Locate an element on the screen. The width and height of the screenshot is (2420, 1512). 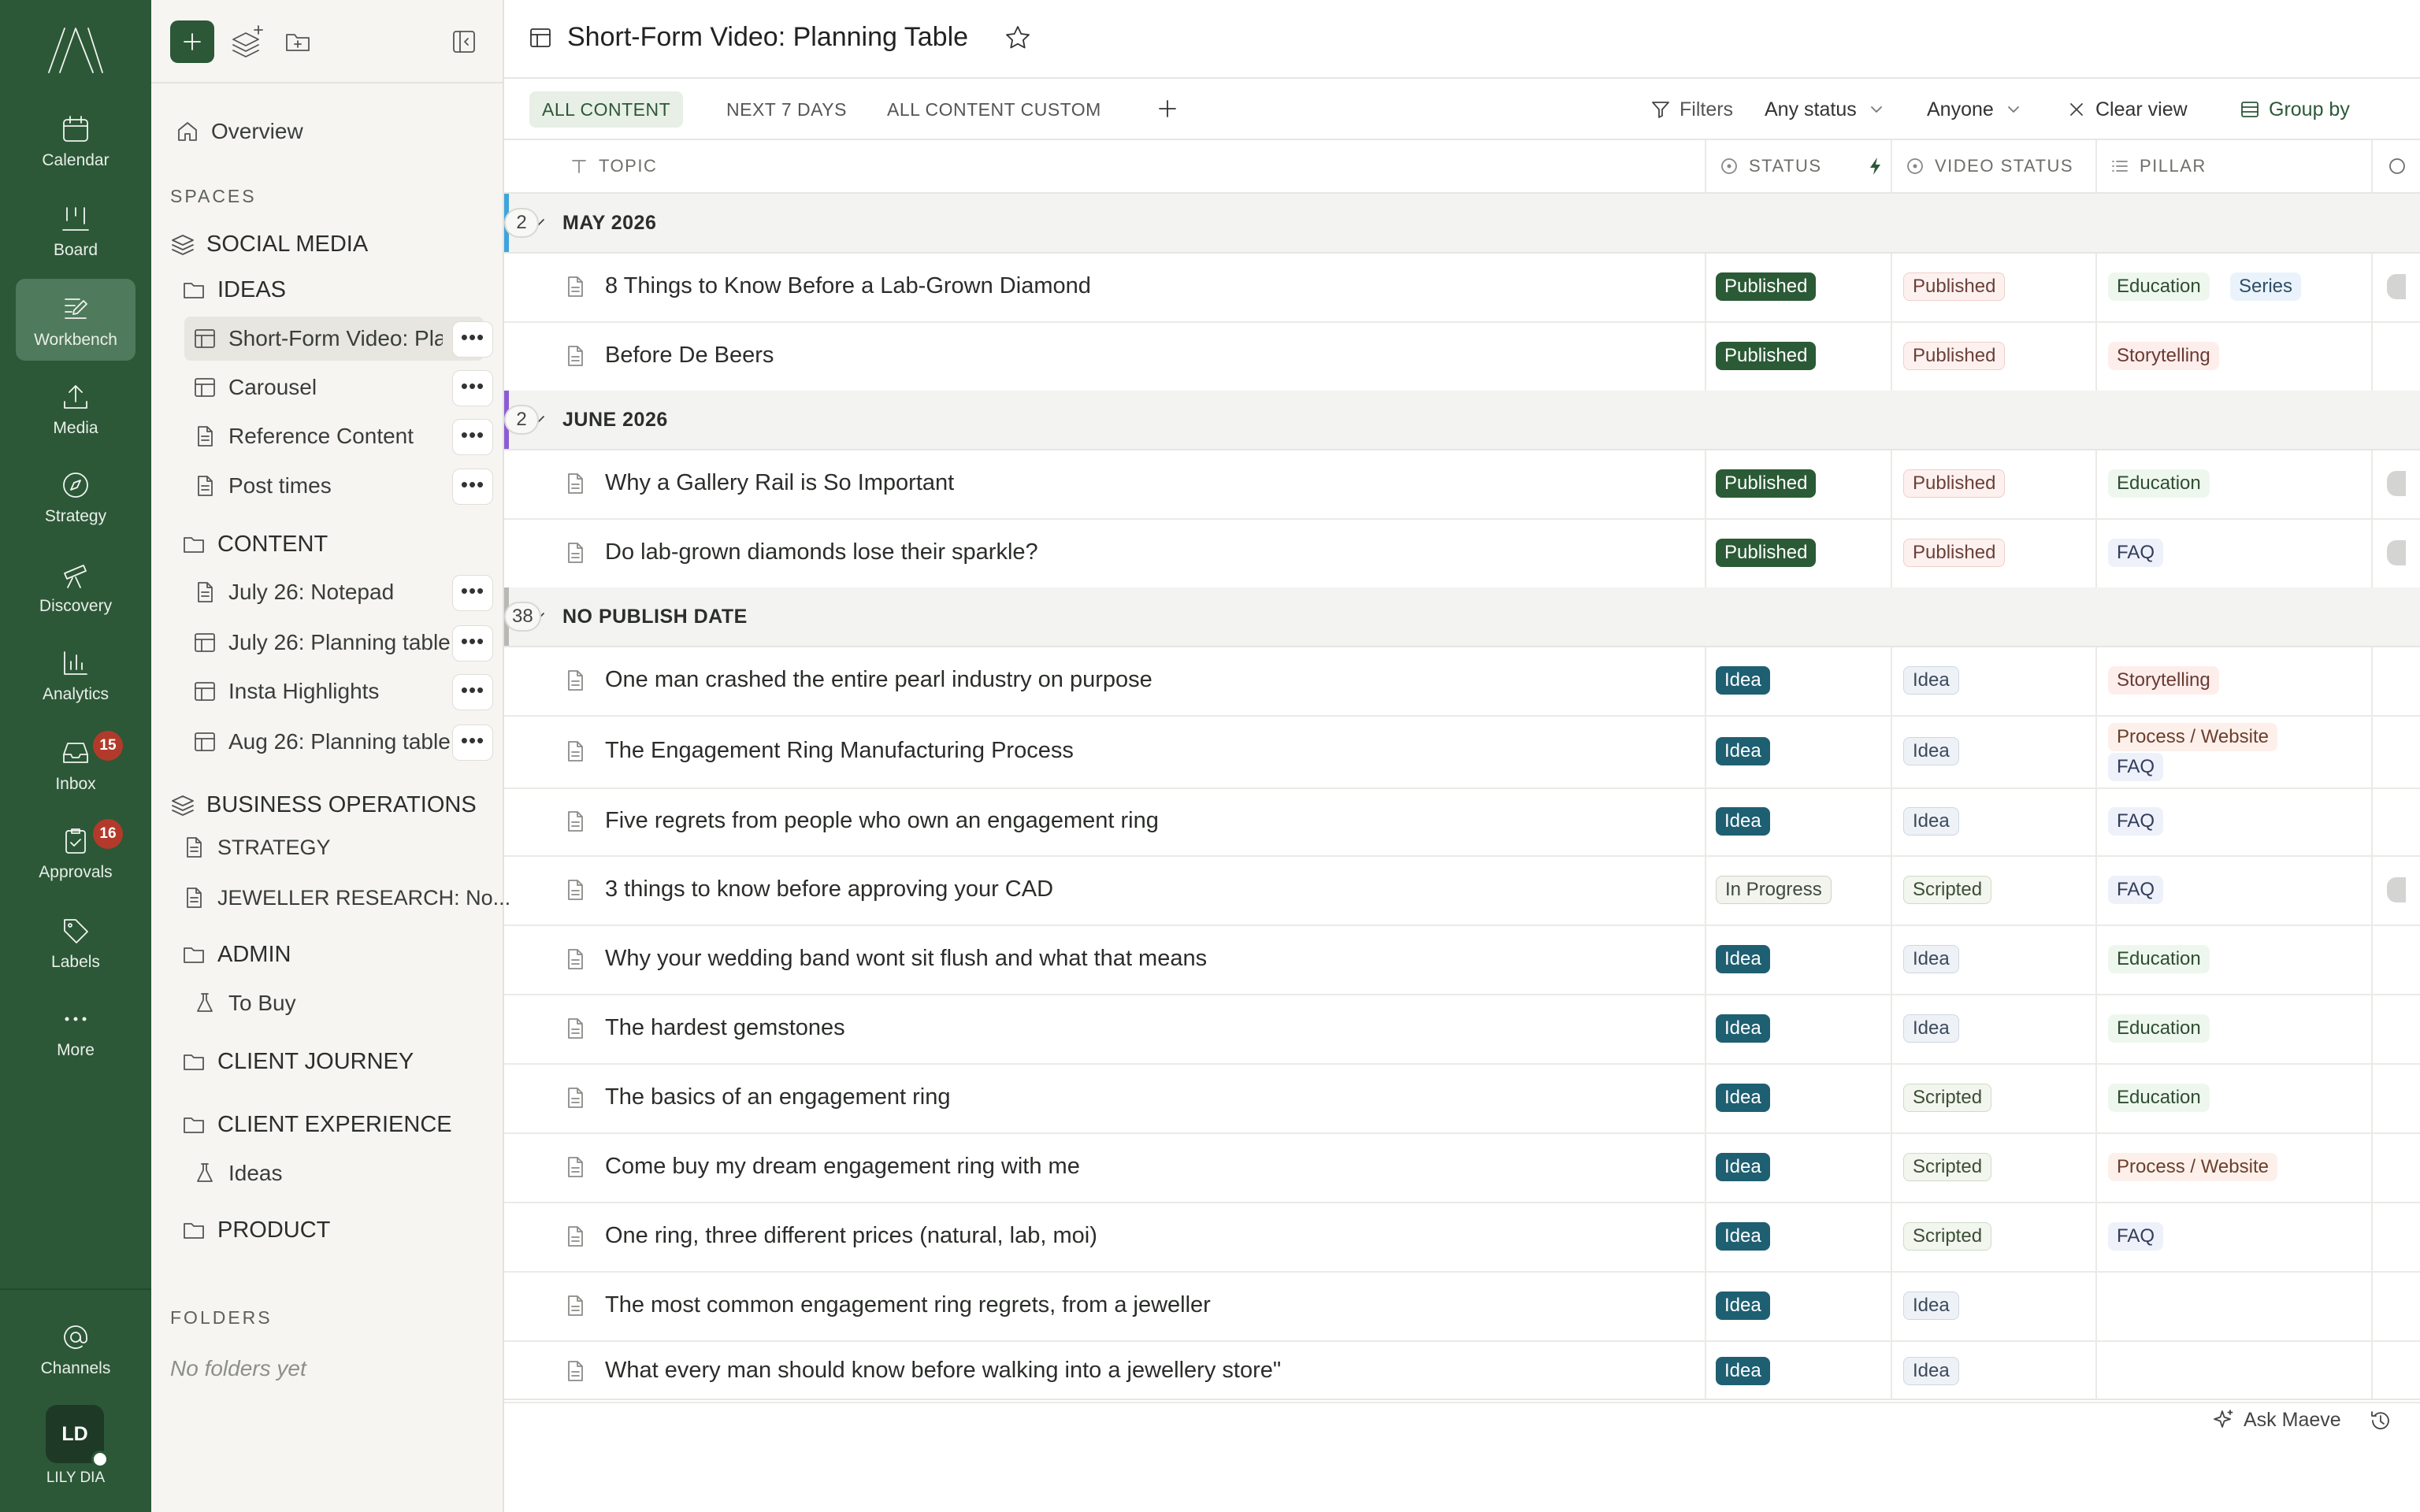
rail-calendar: Calendar is located at coordinates (75, 140).